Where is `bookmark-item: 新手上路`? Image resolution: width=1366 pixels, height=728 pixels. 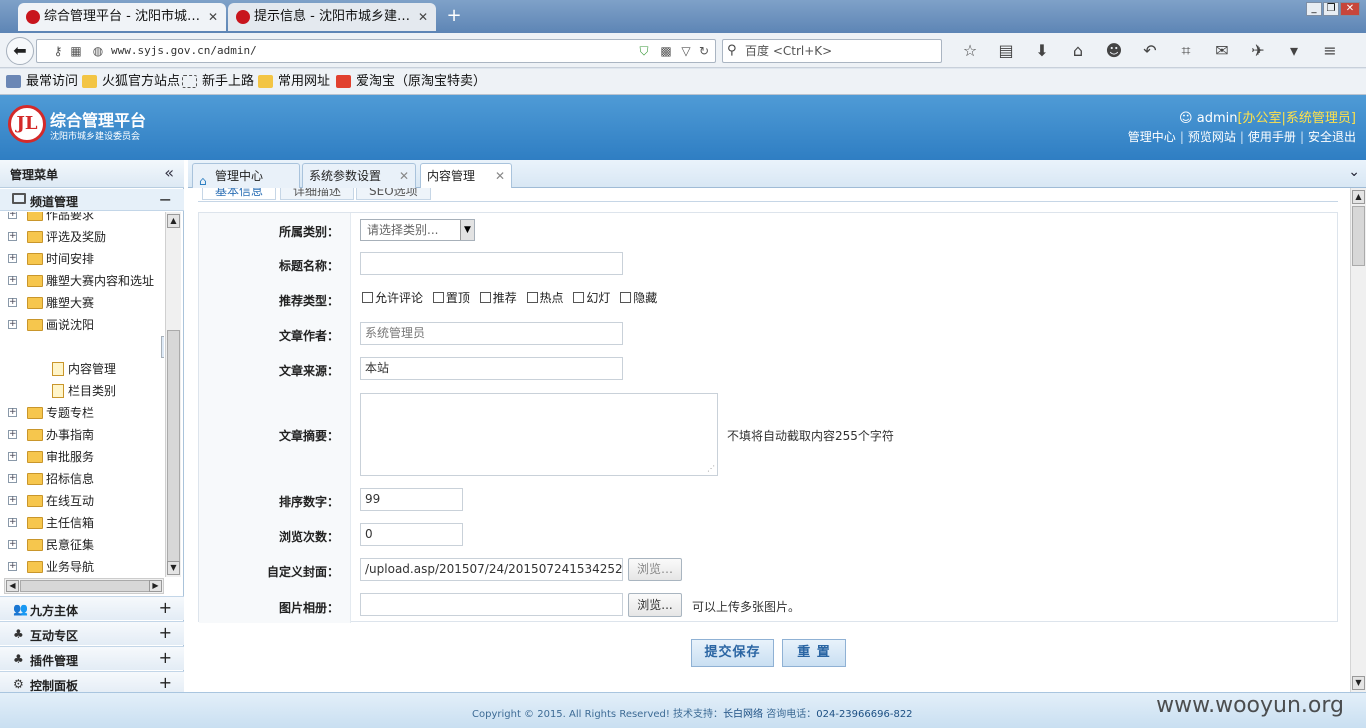 bookmark-item: 新手上路 is located at coordinates (218, 82).